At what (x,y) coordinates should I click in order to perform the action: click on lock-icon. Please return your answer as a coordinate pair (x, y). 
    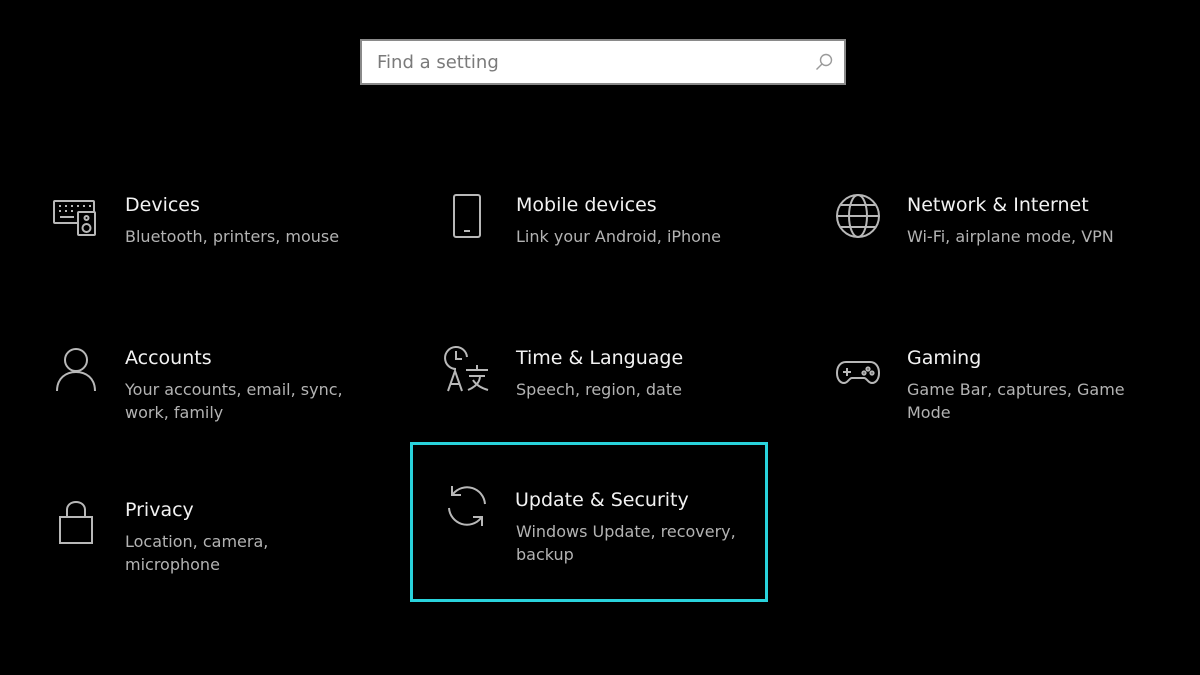
    Looking at the image, I should click on (76, 521).